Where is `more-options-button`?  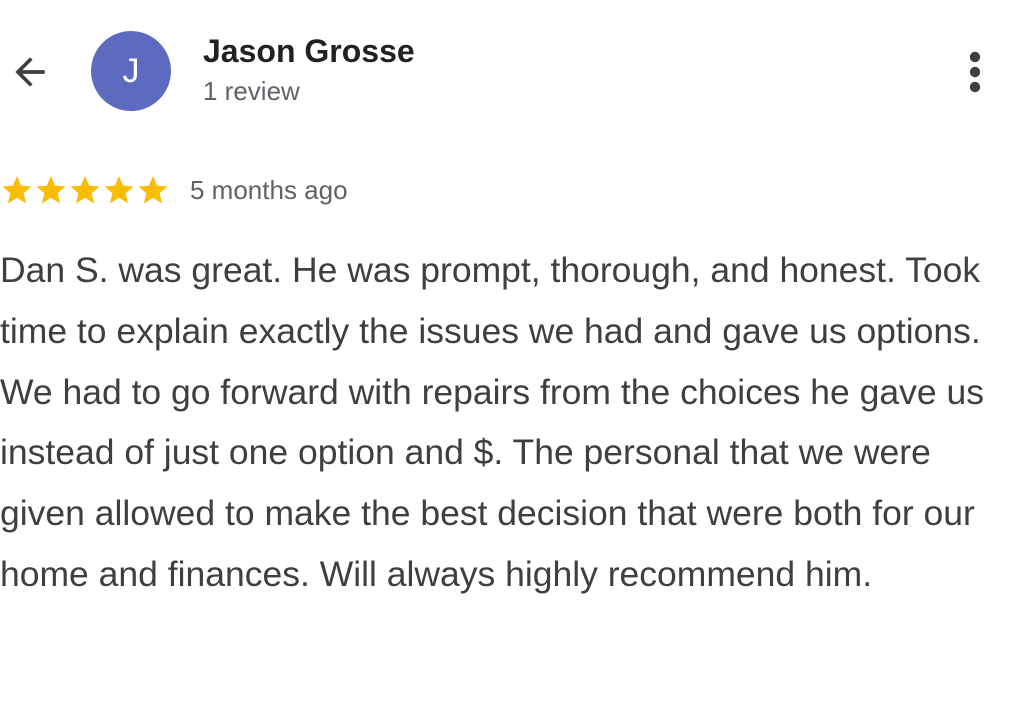
more-options-button is located at coordinates (975, 72).